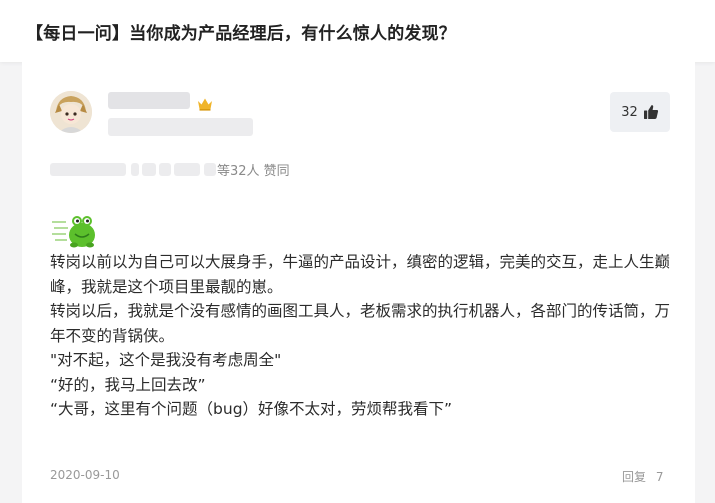 The height and width of the screenshot is (503, 715). Describe the element at coordinates (149, 100) in the screenshot. I see `username-redacted` at that location.